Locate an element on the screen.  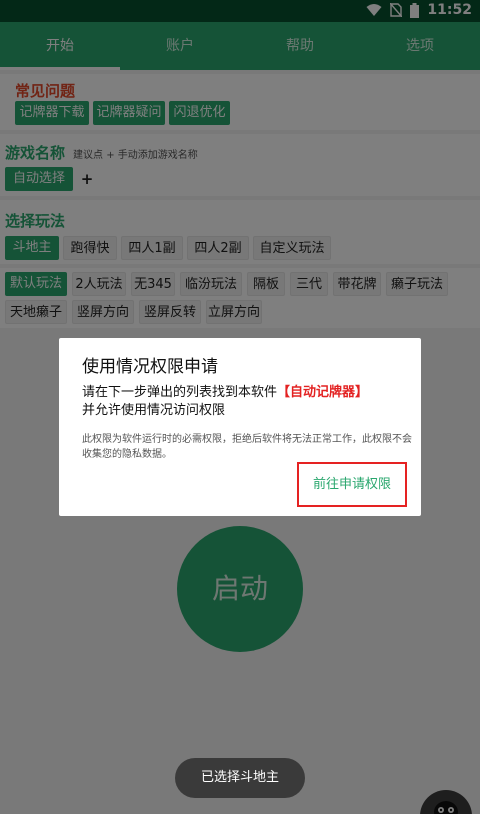
dialog-app-name: 【自动记牌器】 is located at coordinates (323, 392).